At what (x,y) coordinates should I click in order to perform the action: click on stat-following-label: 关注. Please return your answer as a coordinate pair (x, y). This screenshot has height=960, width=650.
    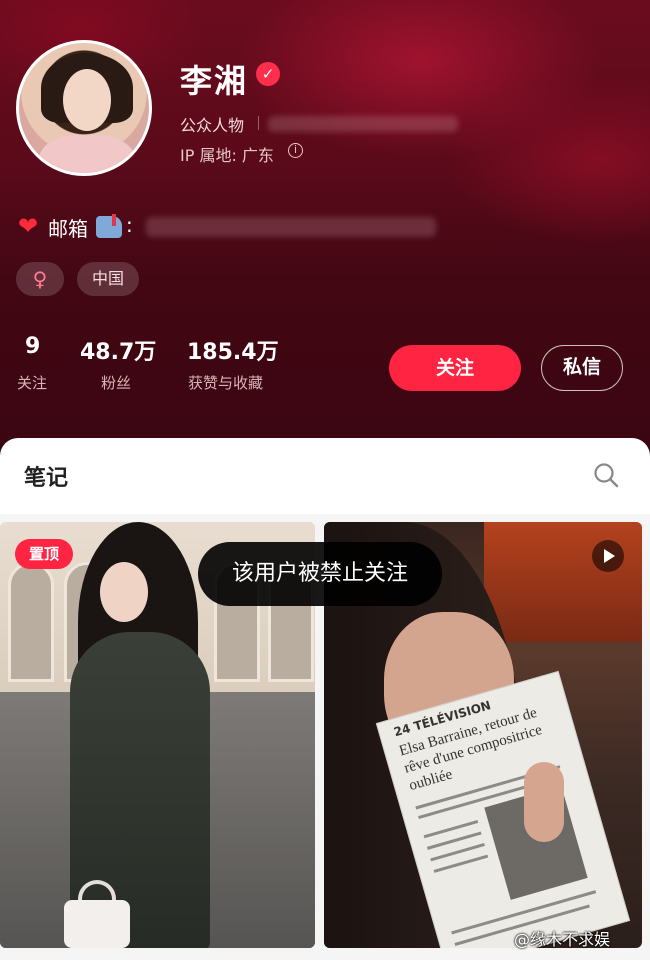
    Looking at the image, I should click on (32, 382).